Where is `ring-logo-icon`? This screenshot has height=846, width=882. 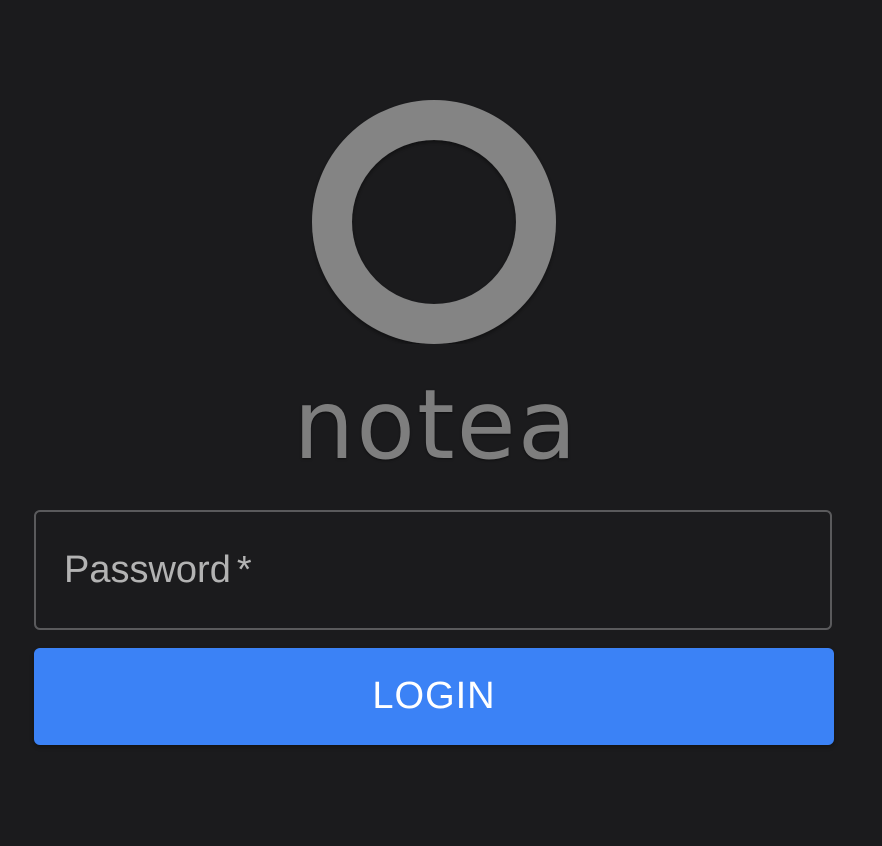
ring-logo-icon is located at coordinates (434, 222).